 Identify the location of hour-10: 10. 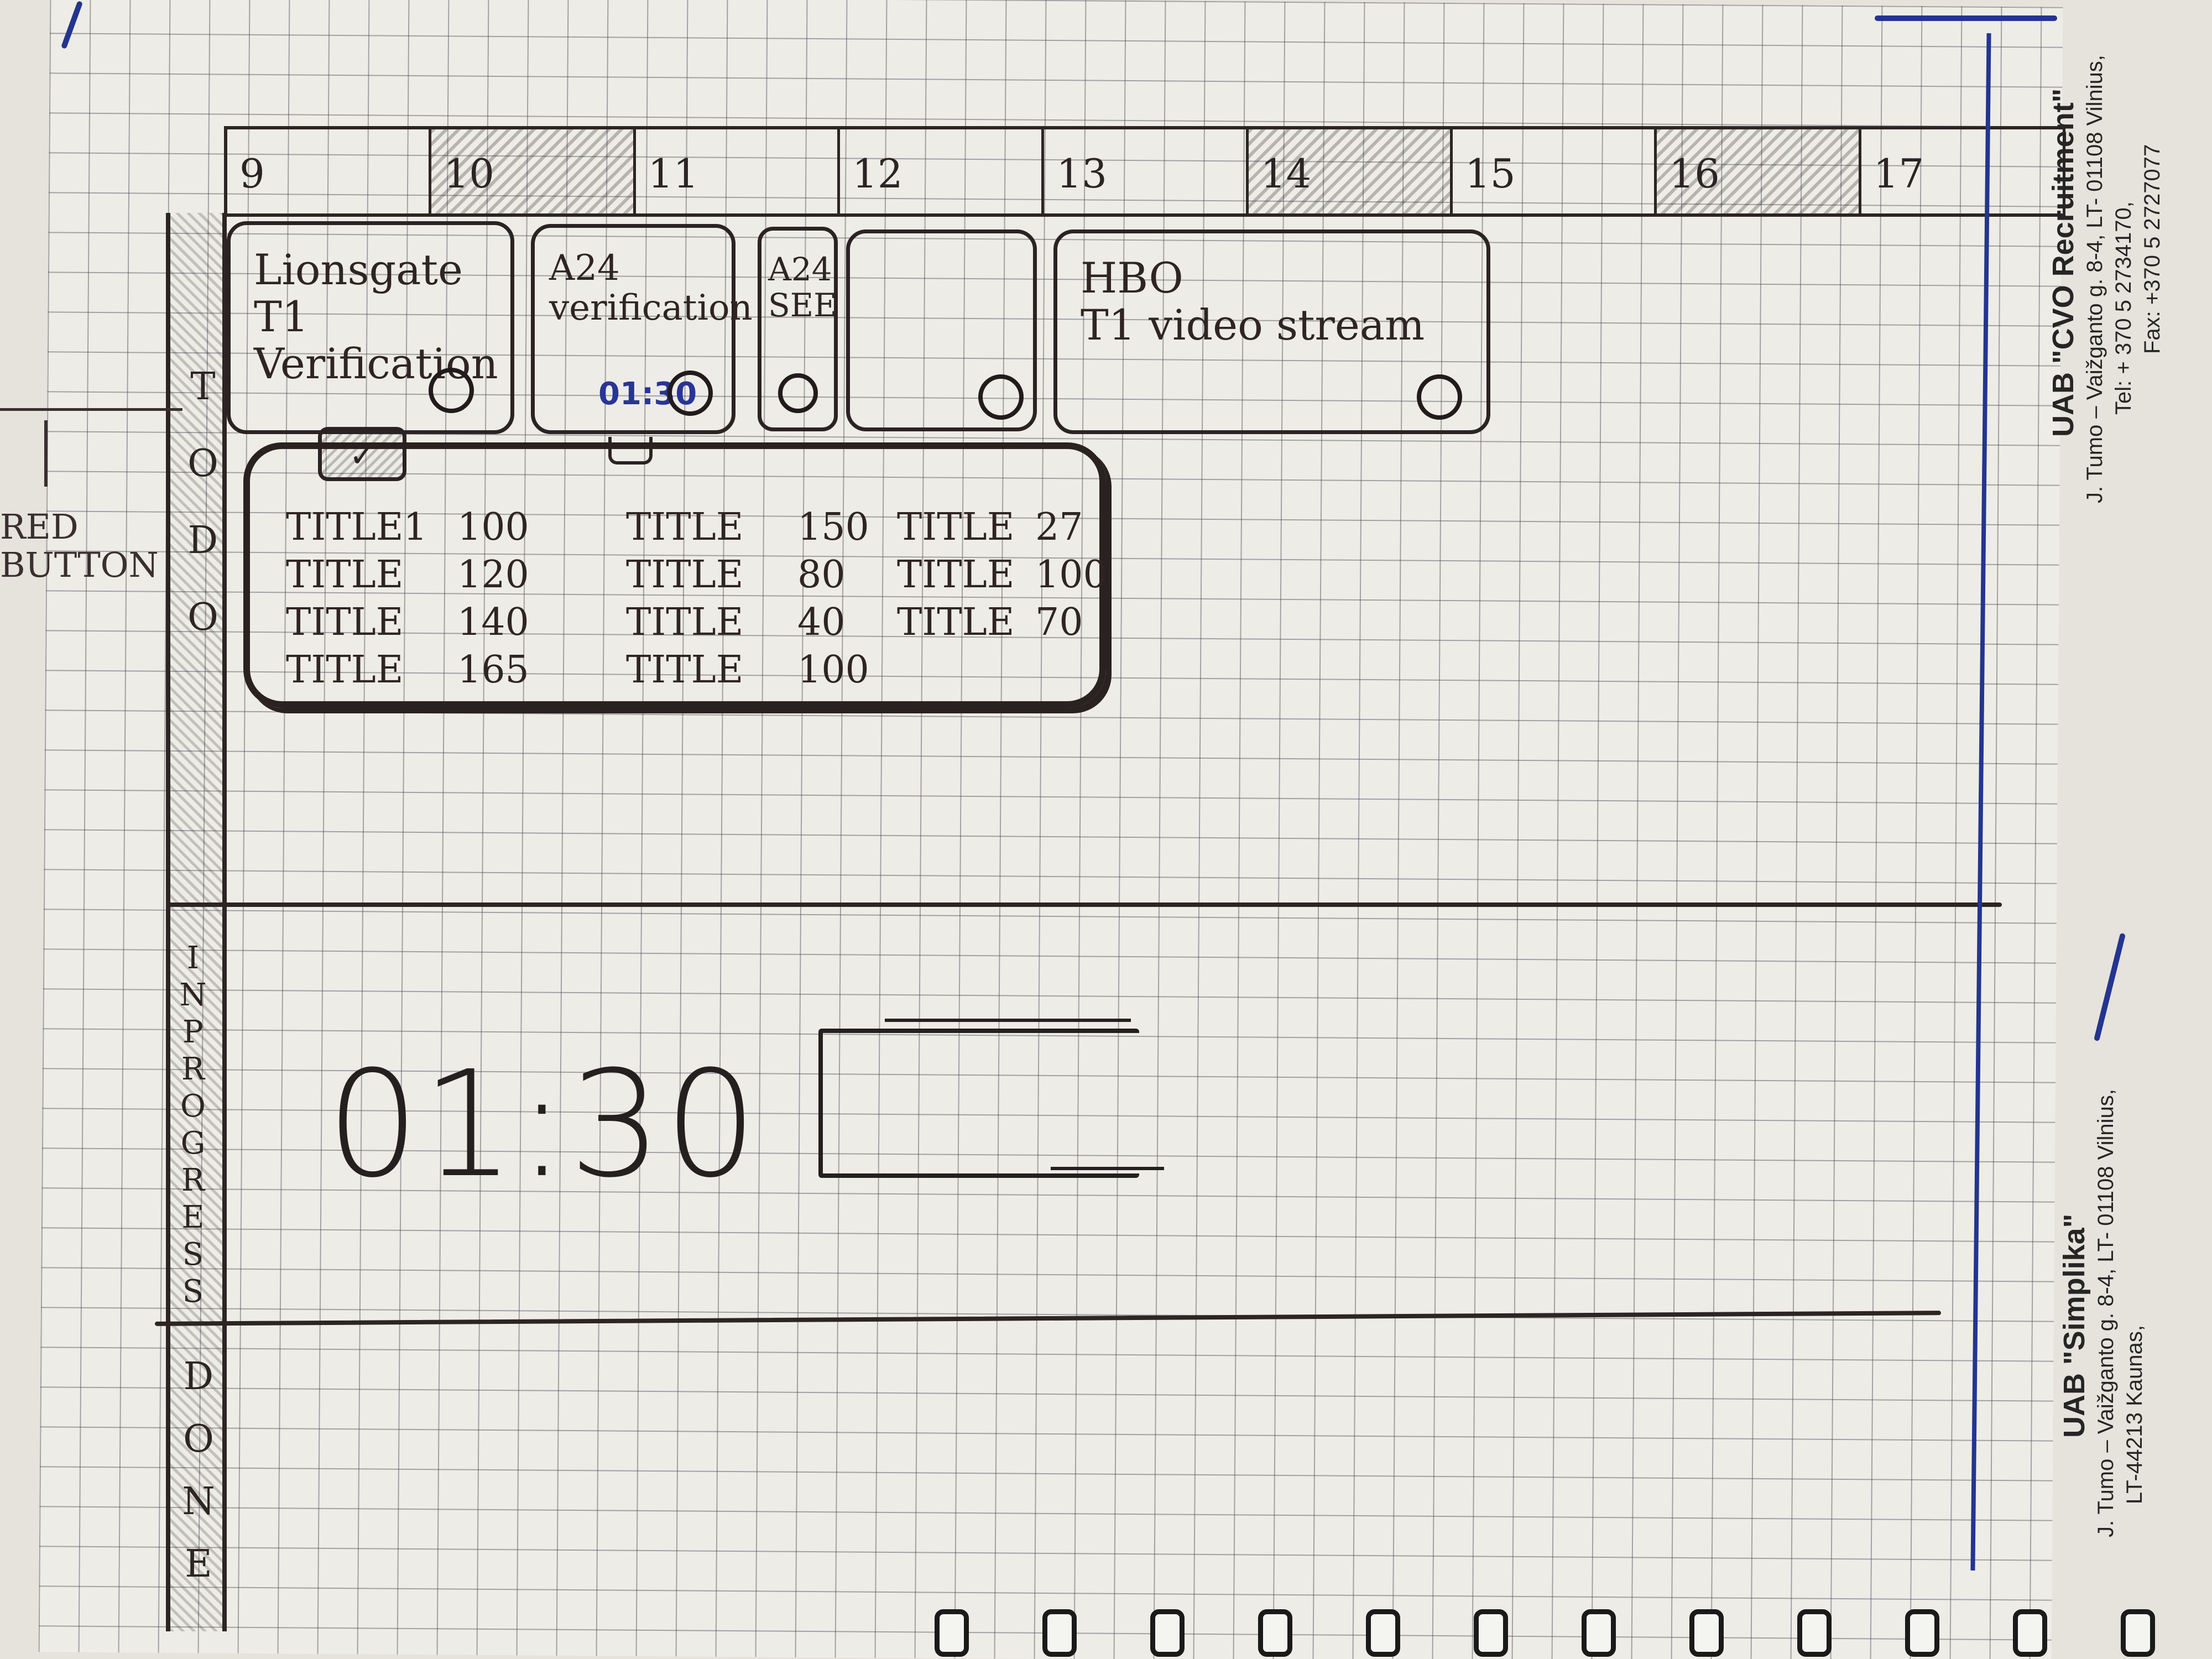
(534, 171).